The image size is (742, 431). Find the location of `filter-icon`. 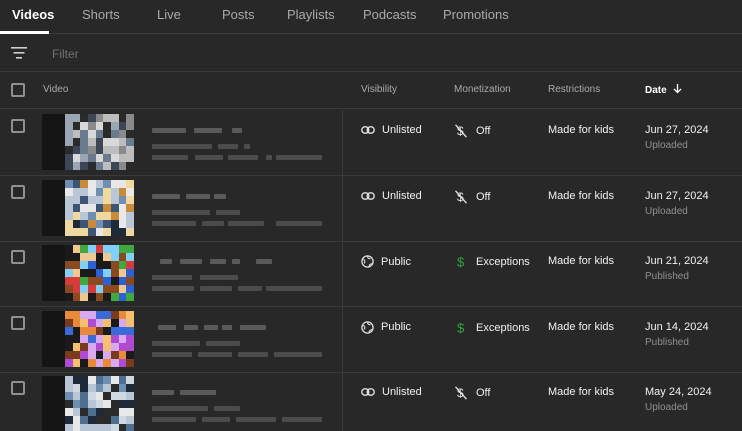

filter-icon is located at coordinates (19, 53).